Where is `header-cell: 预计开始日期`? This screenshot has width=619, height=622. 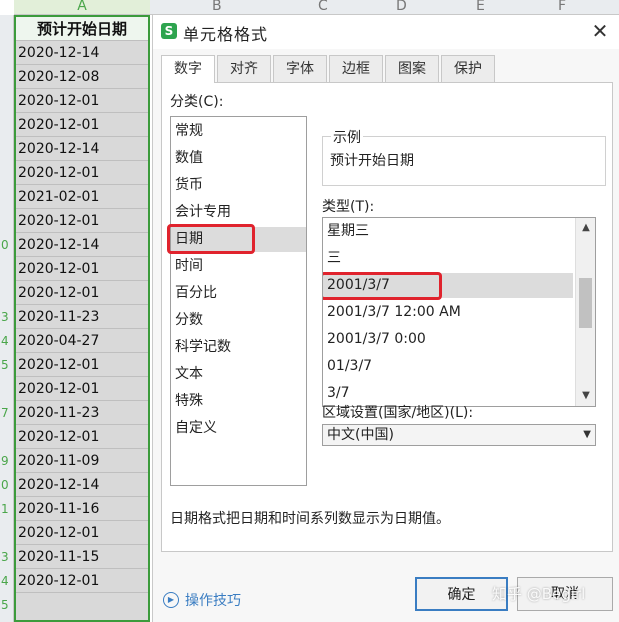 header-cell: 预计开始日期 is located at coordinates (82, 29).